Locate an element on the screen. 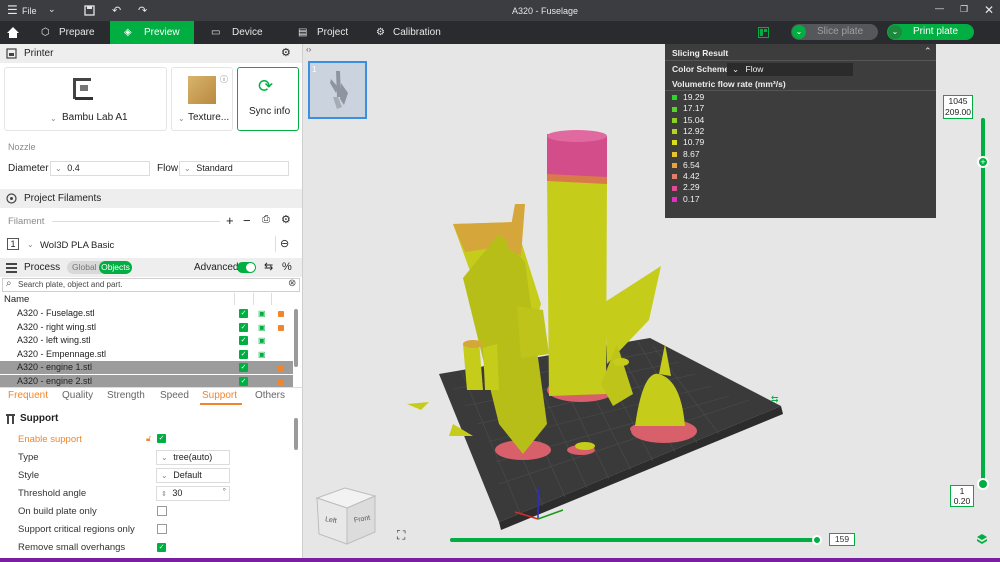  plate-layout-icon is located at coordinates (763, 32).